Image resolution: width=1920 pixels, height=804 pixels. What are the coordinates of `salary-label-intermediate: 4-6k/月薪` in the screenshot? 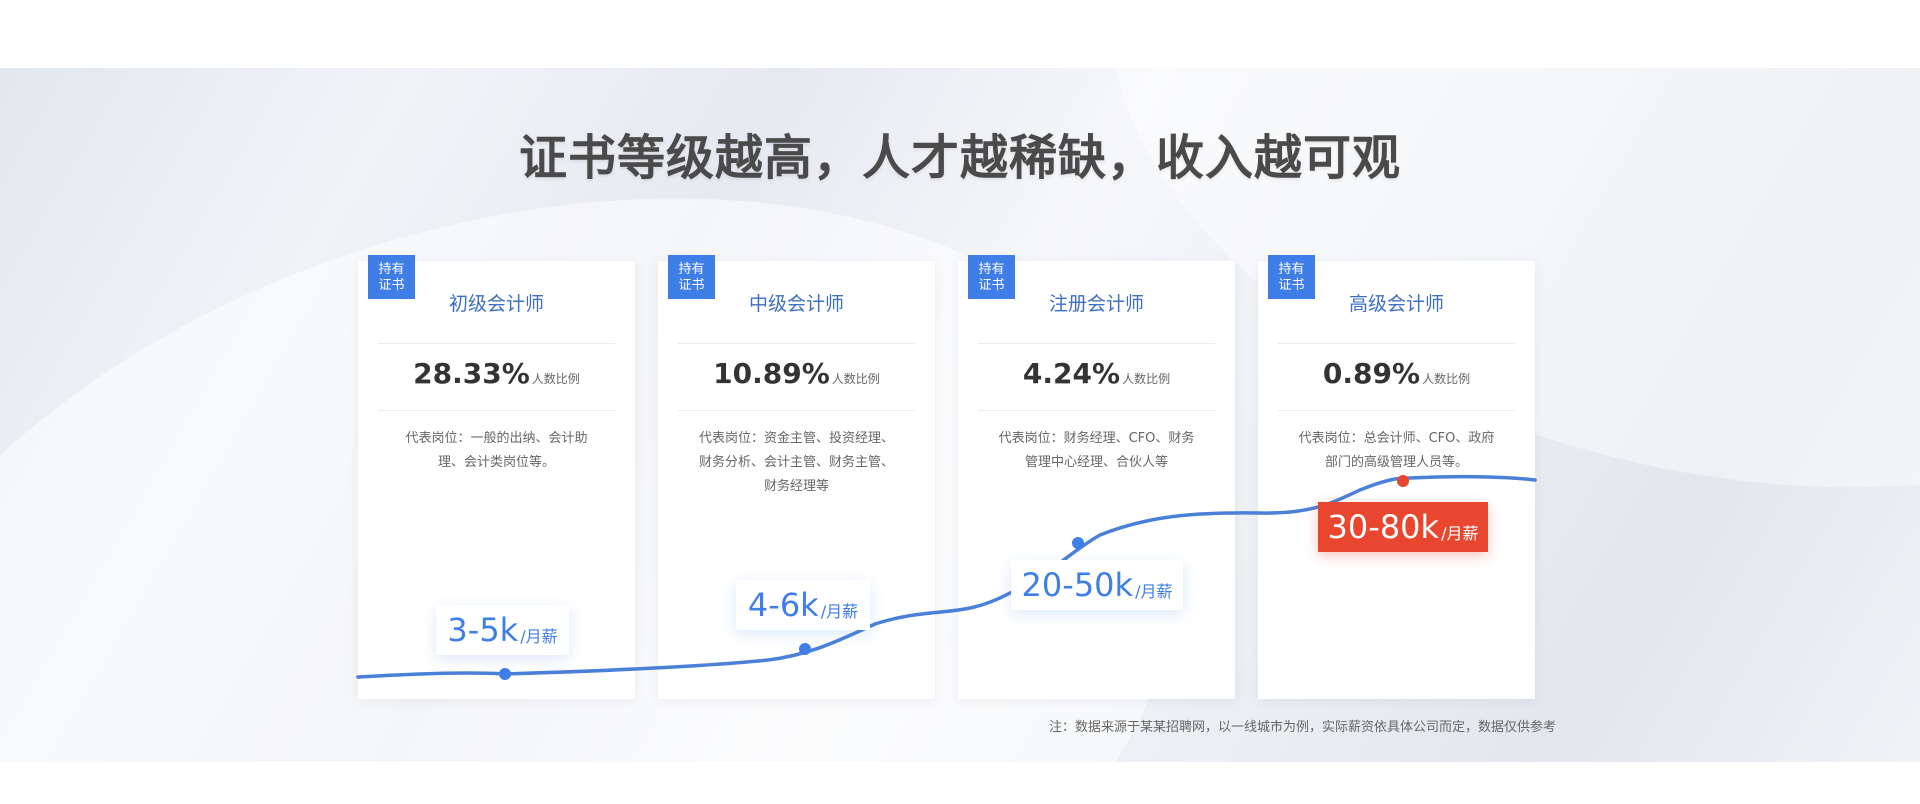 It's located at (803, 605).